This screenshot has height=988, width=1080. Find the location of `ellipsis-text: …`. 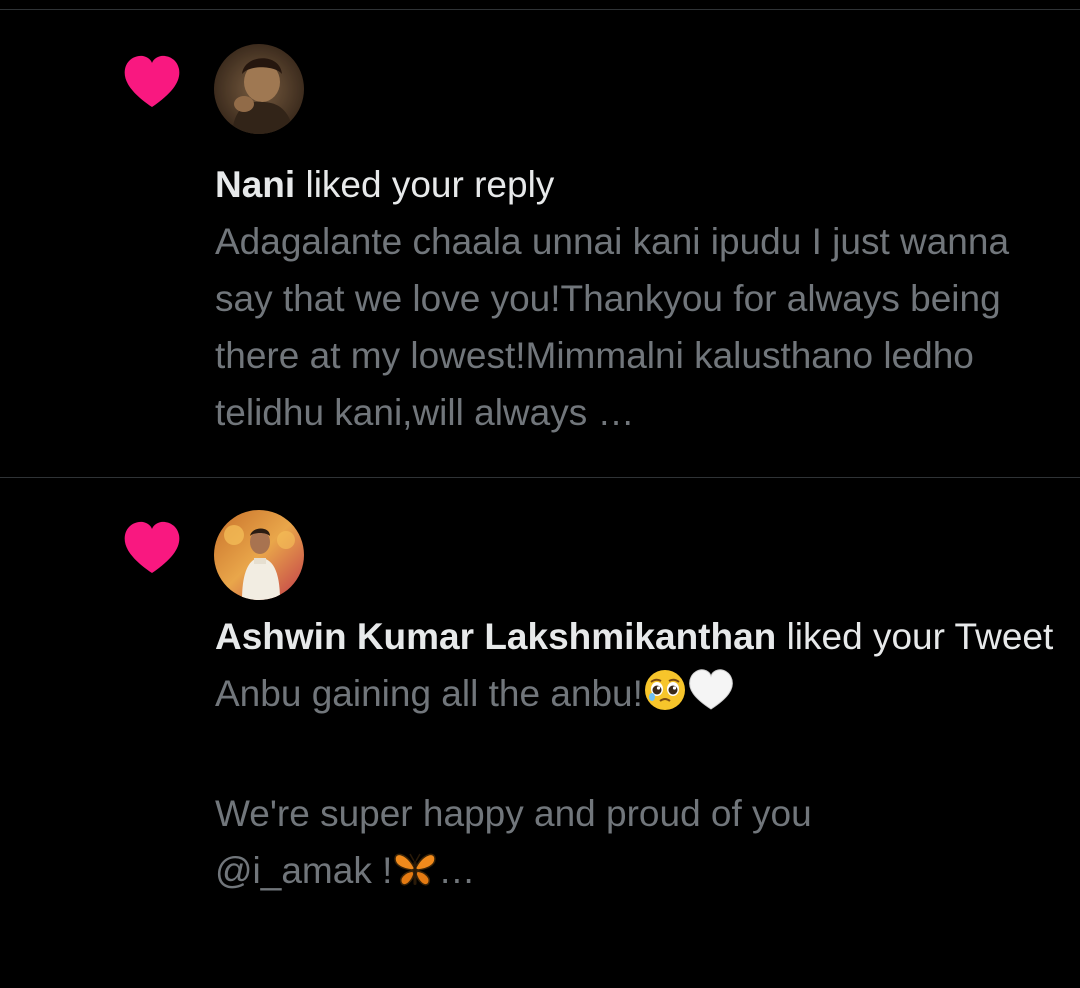

ellipsis-text: … is located at coordinates (457, 870).